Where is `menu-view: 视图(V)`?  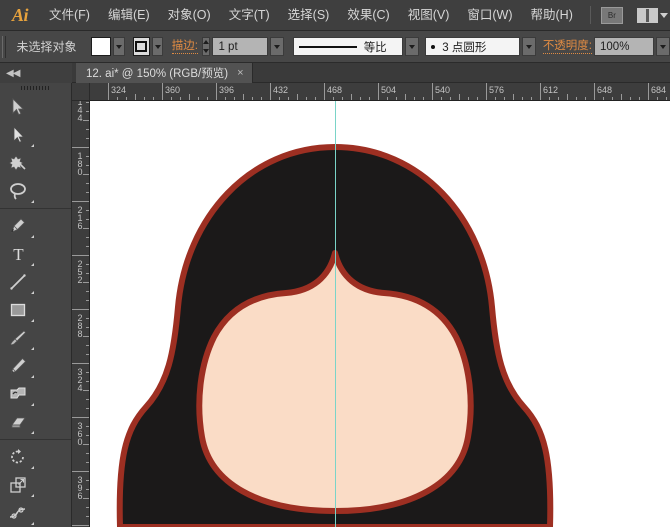
menu-view: 视图(V) is located at coordinates (429, 15).